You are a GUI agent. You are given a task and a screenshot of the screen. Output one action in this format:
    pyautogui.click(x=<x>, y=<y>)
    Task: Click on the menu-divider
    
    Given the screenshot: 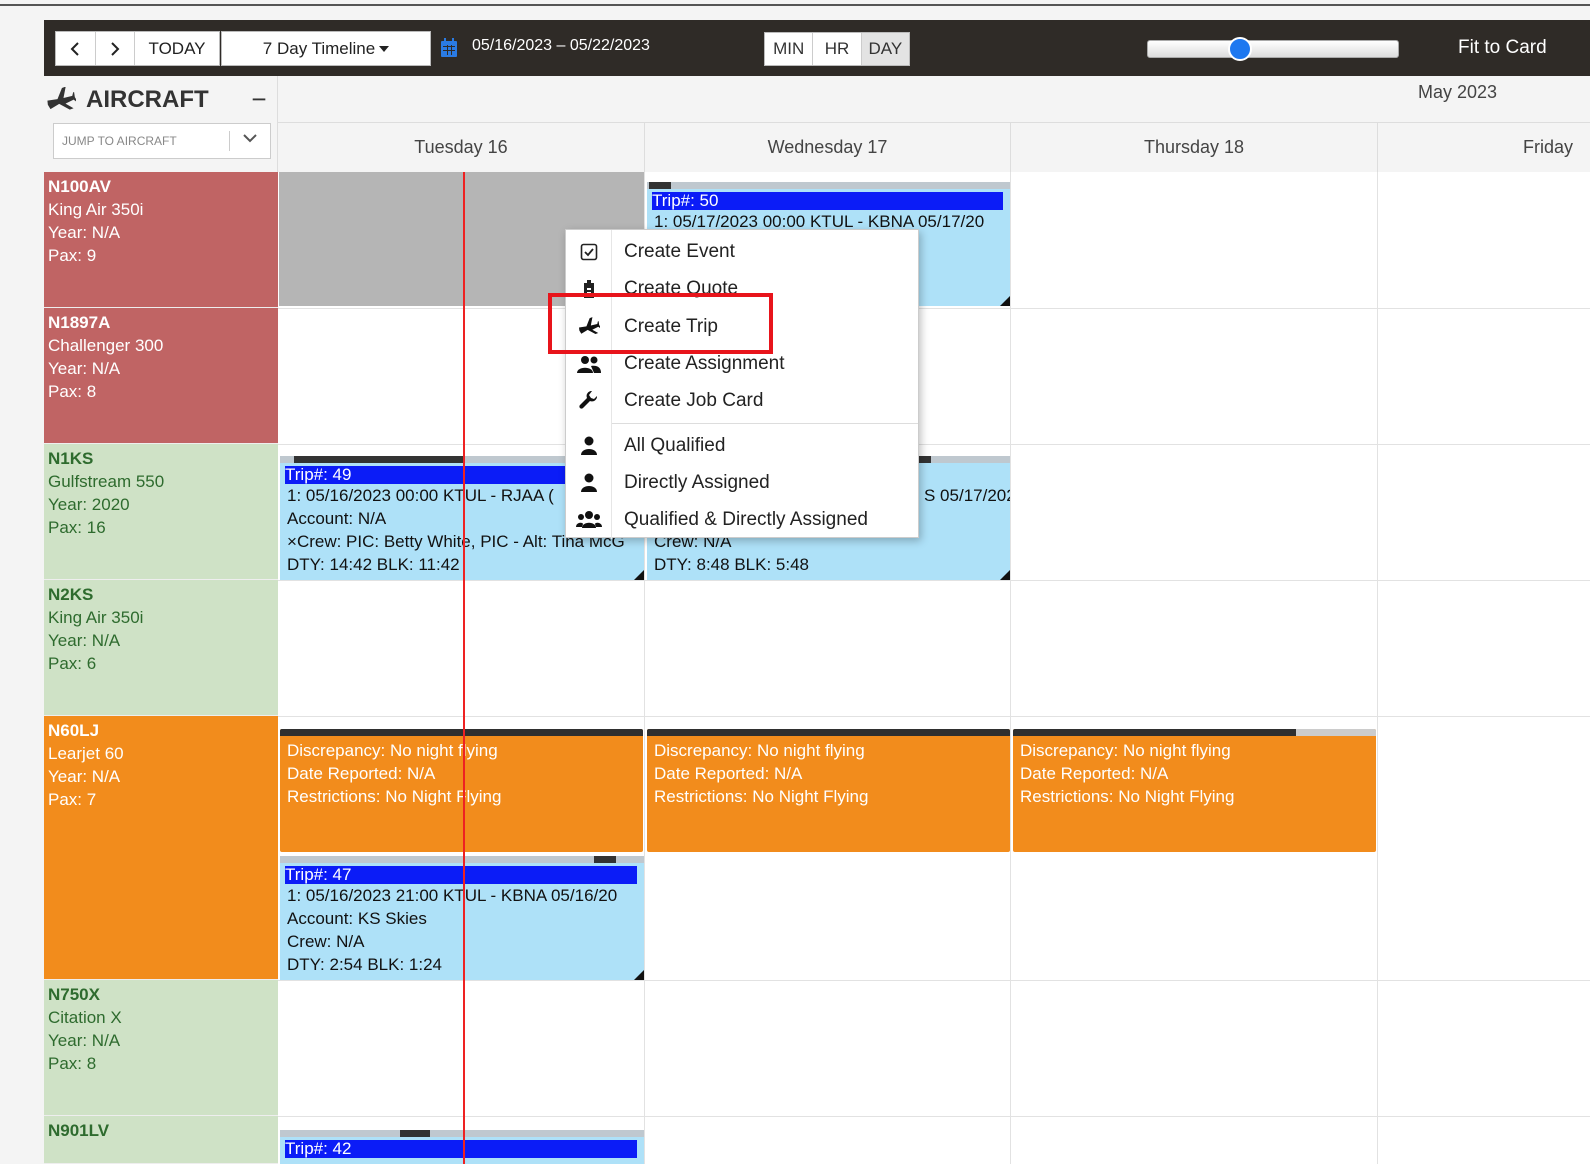 What is the action you would take?
    pyautogui.click(x=765, y=423)
    